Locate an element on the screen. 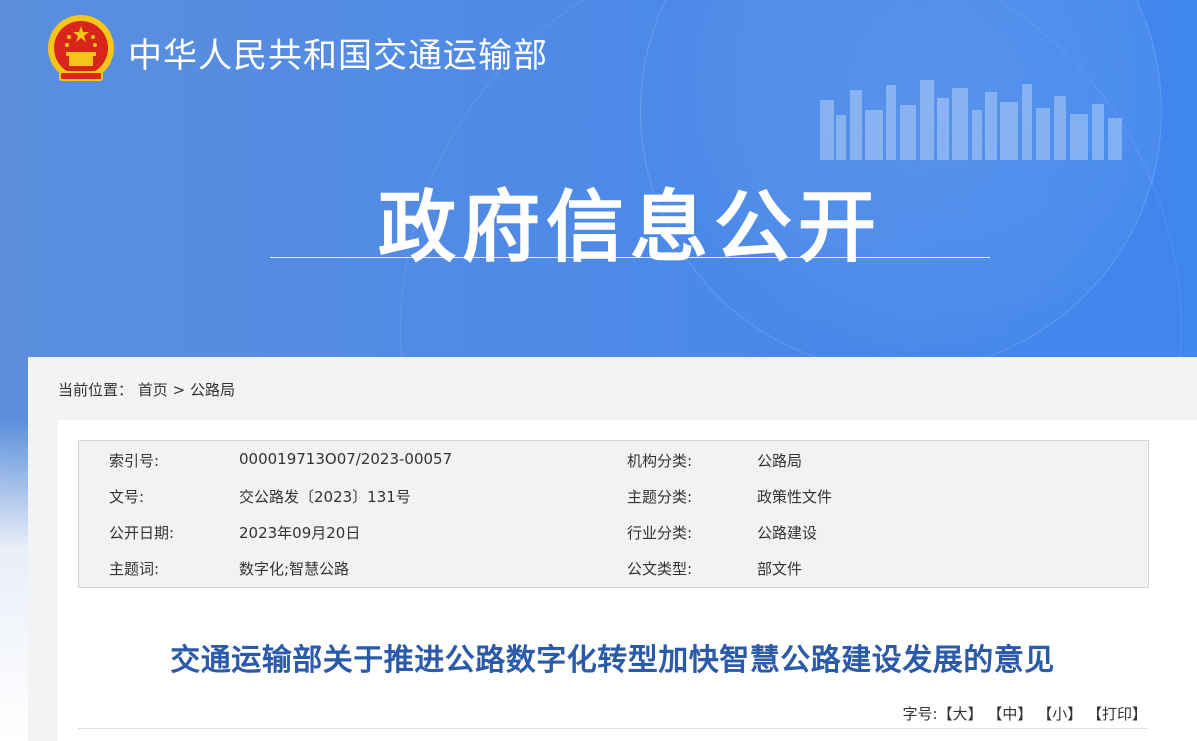 The width and height of the screenshot is (1197, 741). font-size-large-button: 【大】 is located at coordinates (960, 714).